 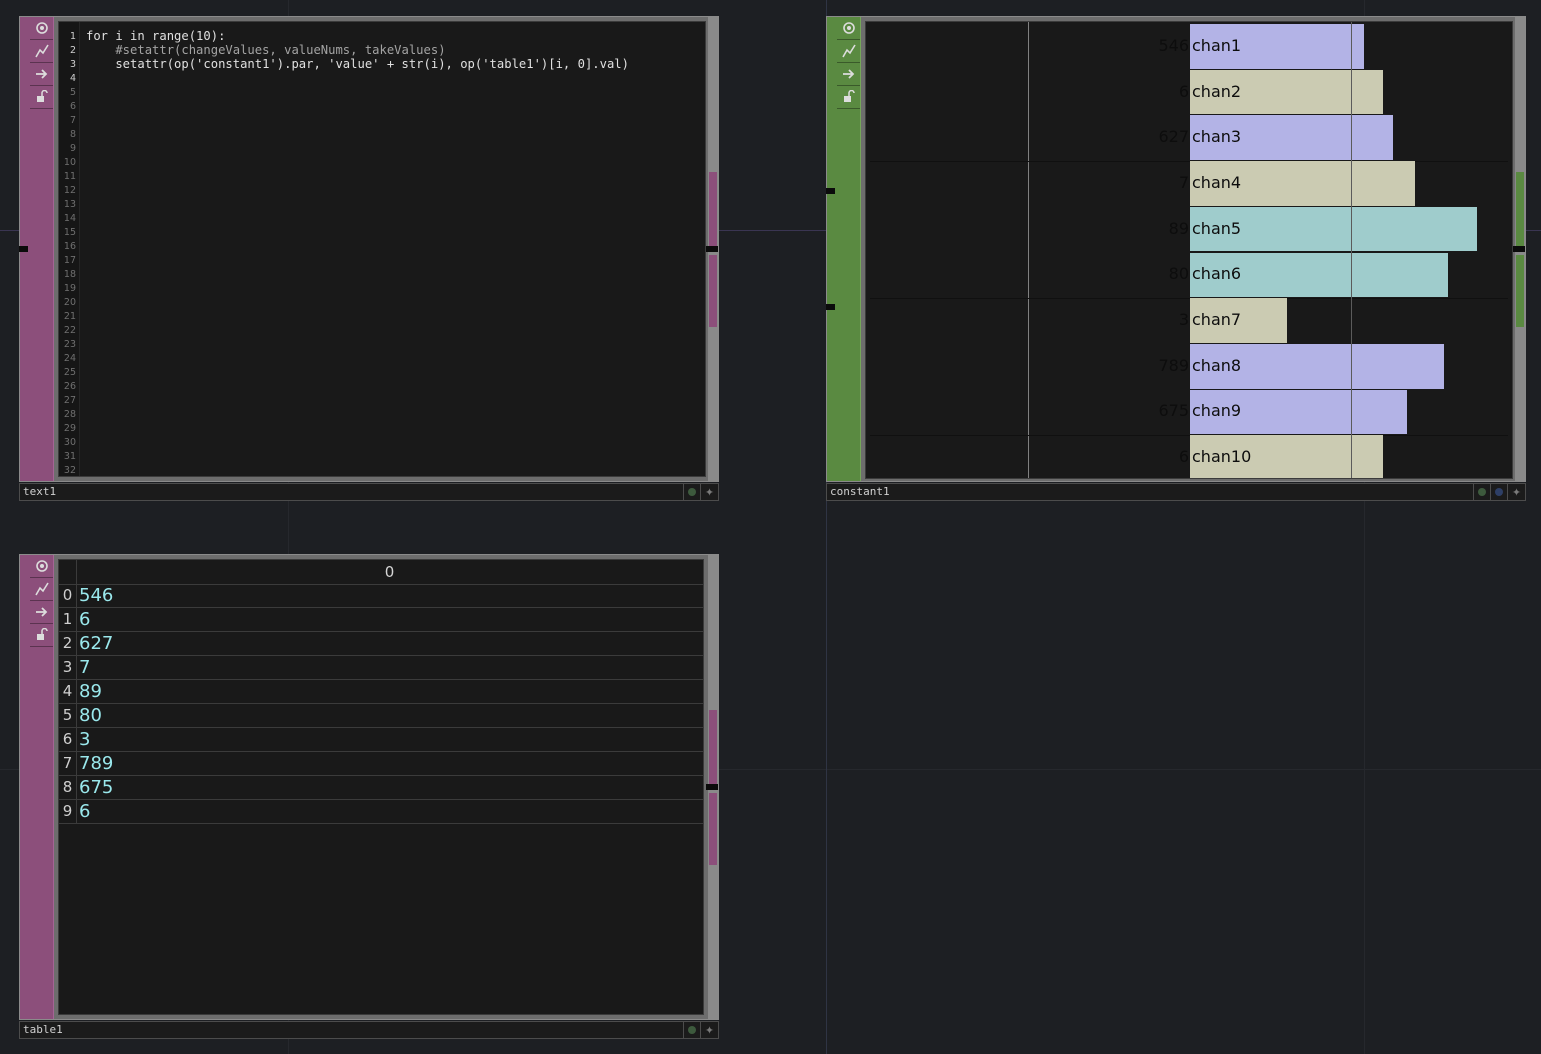 What do you see at coordinates (1189, 412) in the screenshot?
I see `channel-row: 675 chan9` at bounding box center [1189, 412].